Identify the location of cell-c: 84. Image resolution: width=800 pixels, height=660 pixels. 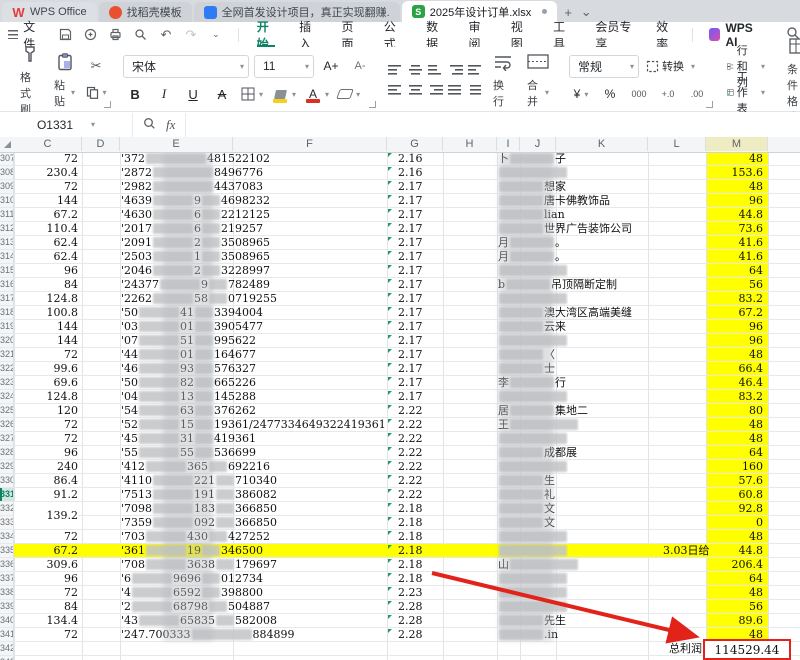
(46, 606).